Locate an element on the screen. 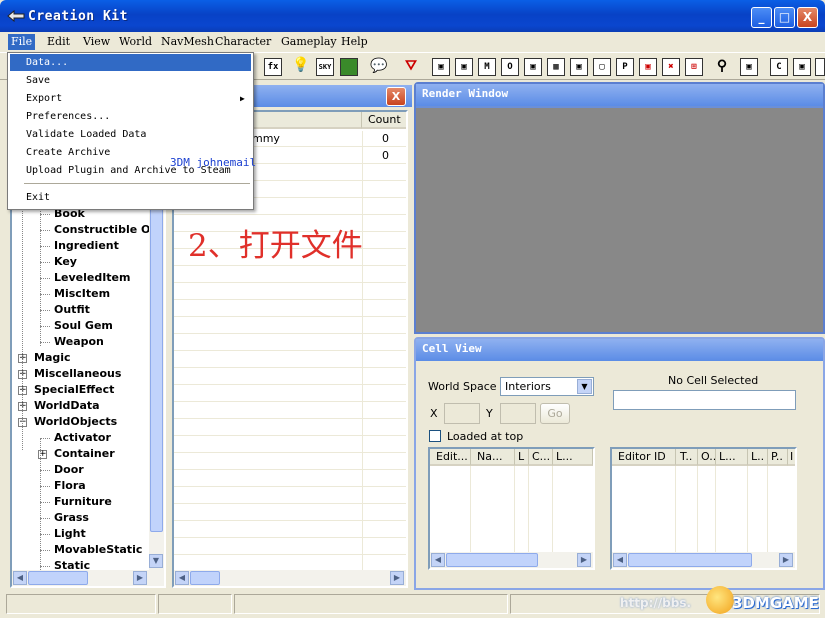 This screenshot has width=825, height=618. grid-icon: ▦ is located at coordinates (556, 67).